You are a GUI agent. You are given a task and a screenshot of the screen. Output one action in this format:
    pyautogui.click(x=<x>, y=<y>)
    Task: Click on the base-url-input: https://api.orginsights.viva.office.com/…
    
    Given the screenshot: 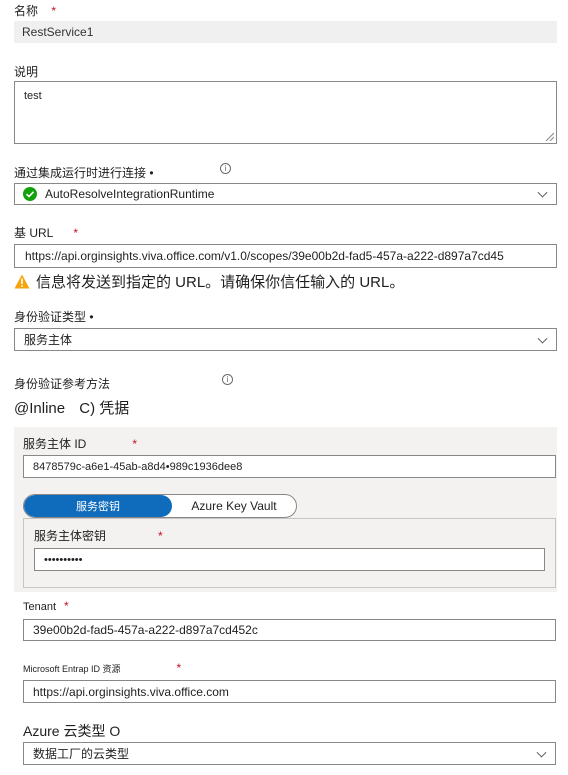 What is the action you would take?
    pyautogui.click(x=285, y=256)
    